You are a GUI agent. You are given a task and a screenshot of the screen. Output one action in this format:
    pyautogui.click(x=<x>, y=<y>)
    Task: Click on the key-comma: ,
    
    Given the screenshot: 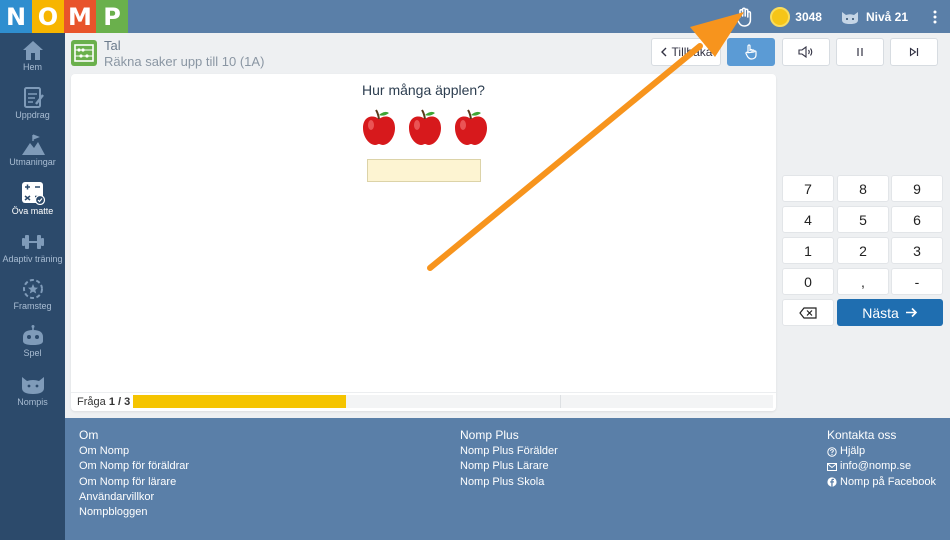 What is the action you would take?
    pyautogui.click(x=863, y=281)
    